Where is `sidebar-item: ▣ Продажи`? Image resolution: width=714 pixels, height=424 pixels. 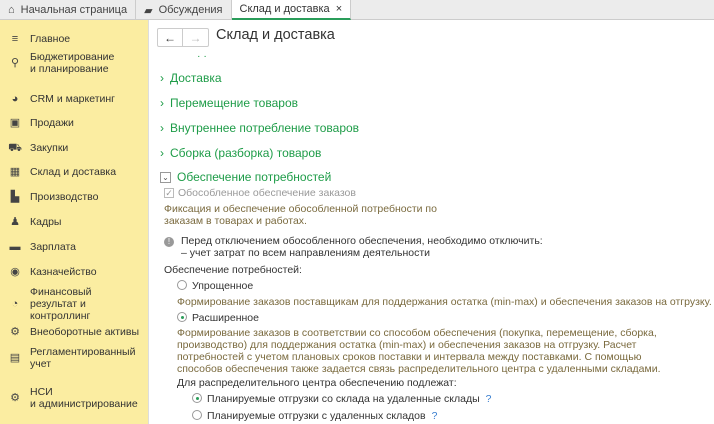
sidebar-item: ▣ Продажи is located at coordinates (74, 123).